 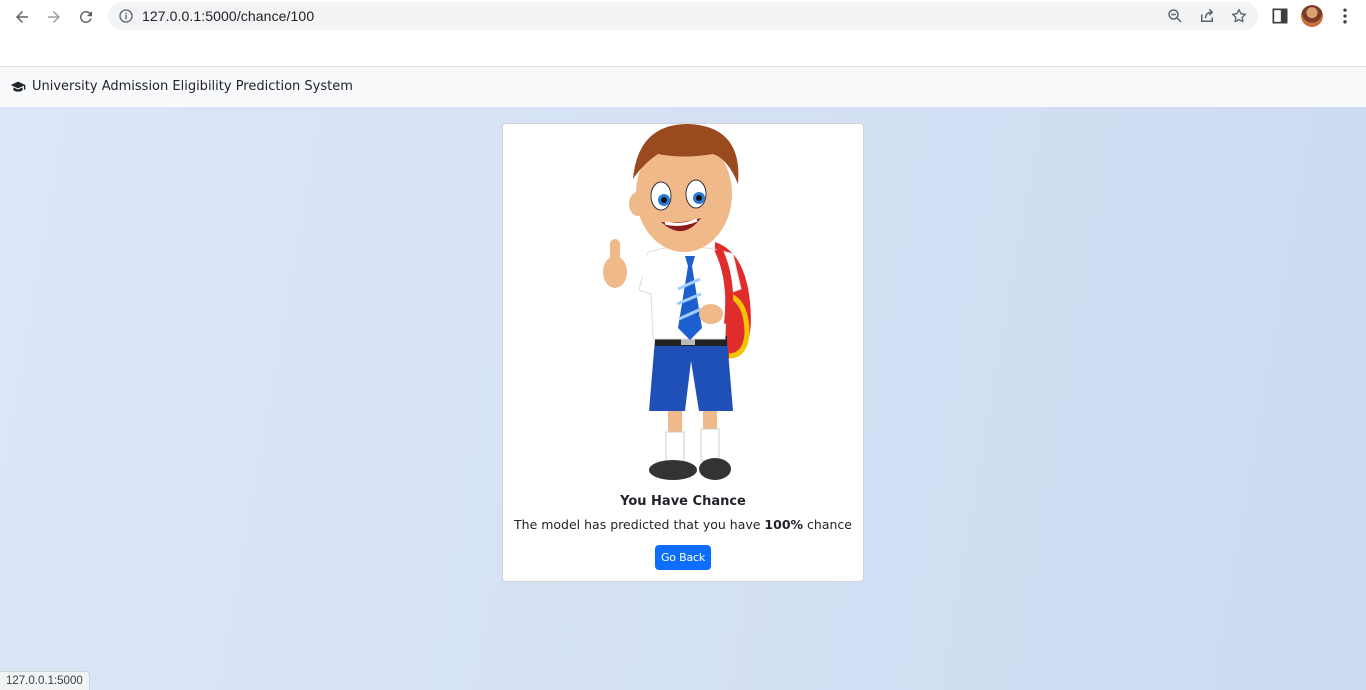 I want to click on info-icon, so click(x=126, y=16).